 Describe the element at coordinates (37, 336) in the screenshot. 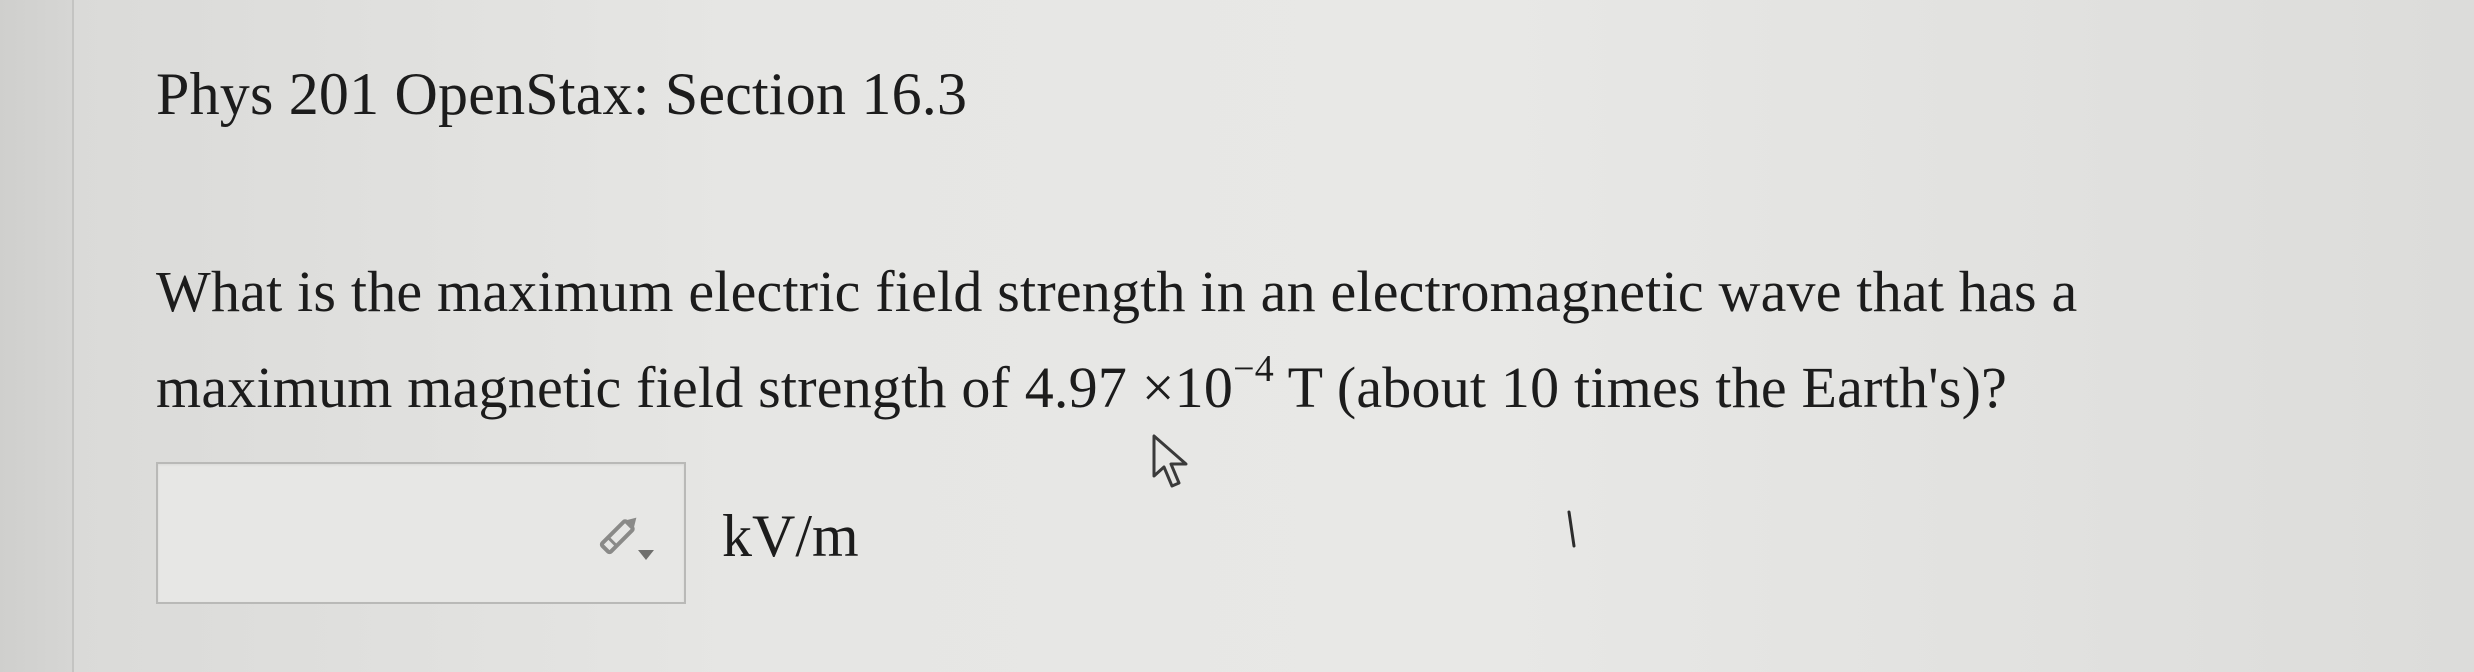

I see `left-sidebar-edge` at that location.